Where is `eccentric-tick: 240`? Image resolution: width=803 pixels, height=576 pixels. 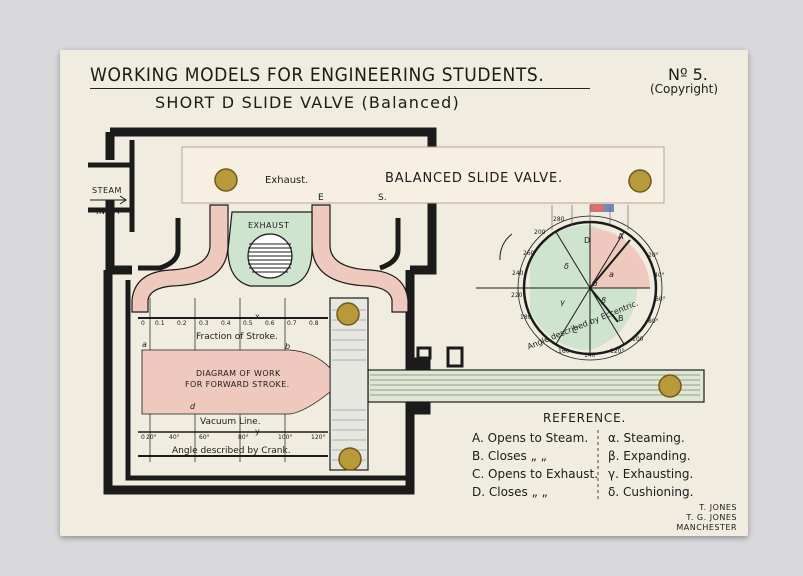 eccentric-tick: 240 is located at coordinates (518, 273).